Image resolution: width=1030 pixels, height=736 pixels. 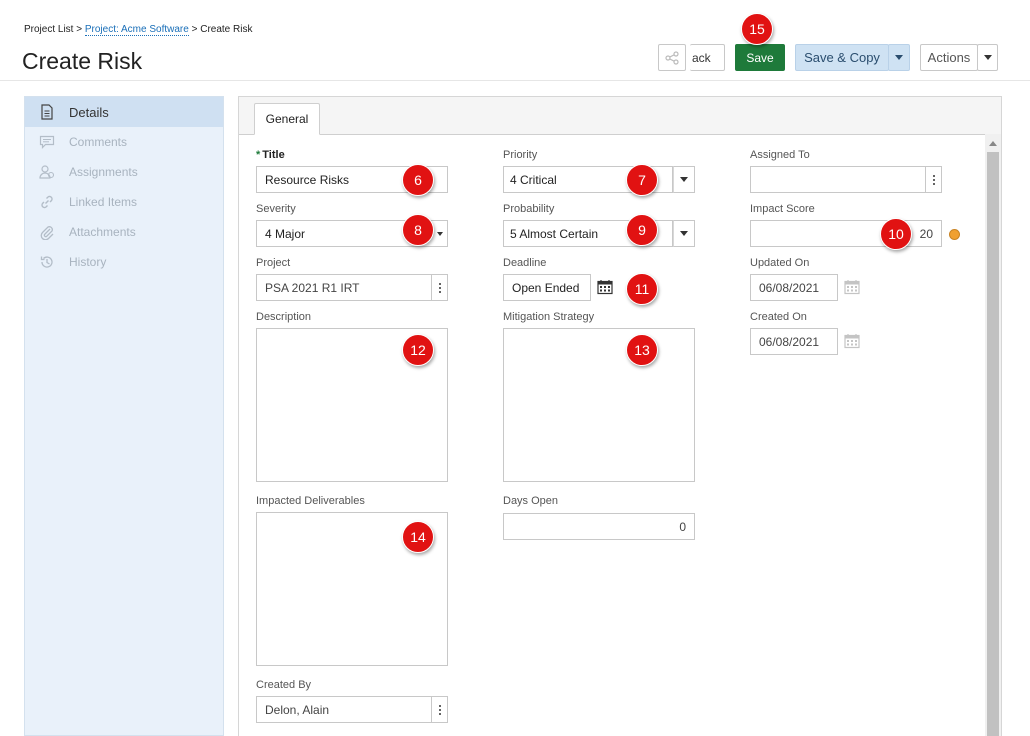 What do you see at coordinates (760, 57) in the screenshot?
I see `save-button: Save` at bounding box center [760, 57].